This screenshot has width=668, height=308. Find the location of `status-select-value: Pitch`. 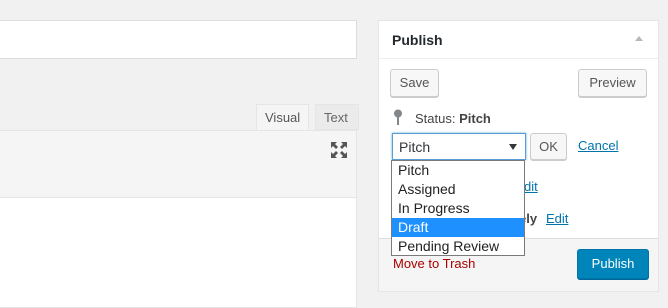

status-select-value: Pitch is located at coordinates (415, 147).